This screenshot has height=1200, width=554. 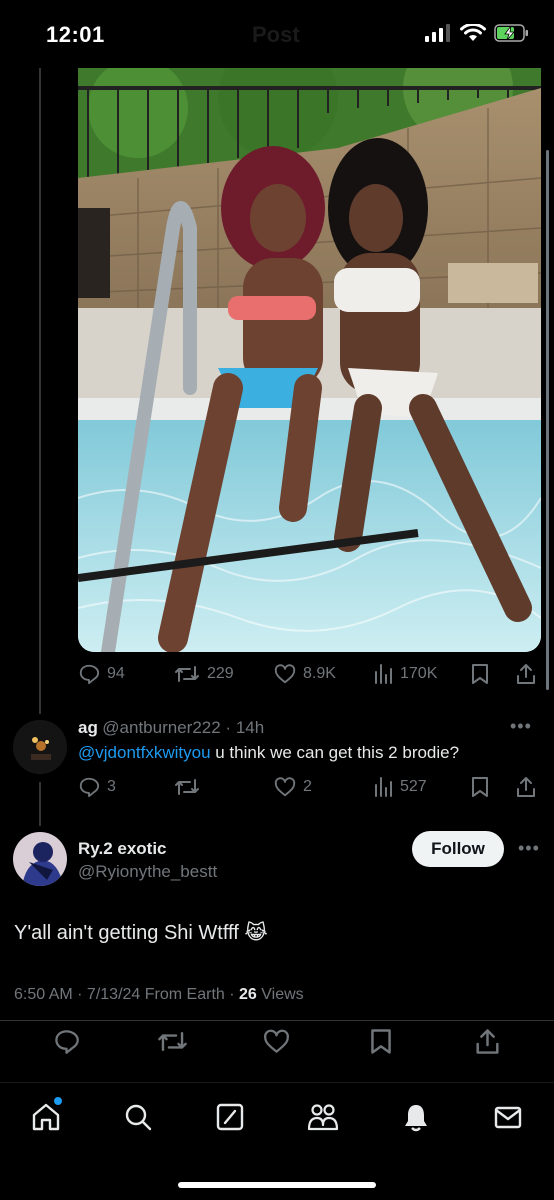 What do you see at coordinates (529, 848) in the screenshot?
I see `main-more-icon: •••` at bounding box center [529, 848].